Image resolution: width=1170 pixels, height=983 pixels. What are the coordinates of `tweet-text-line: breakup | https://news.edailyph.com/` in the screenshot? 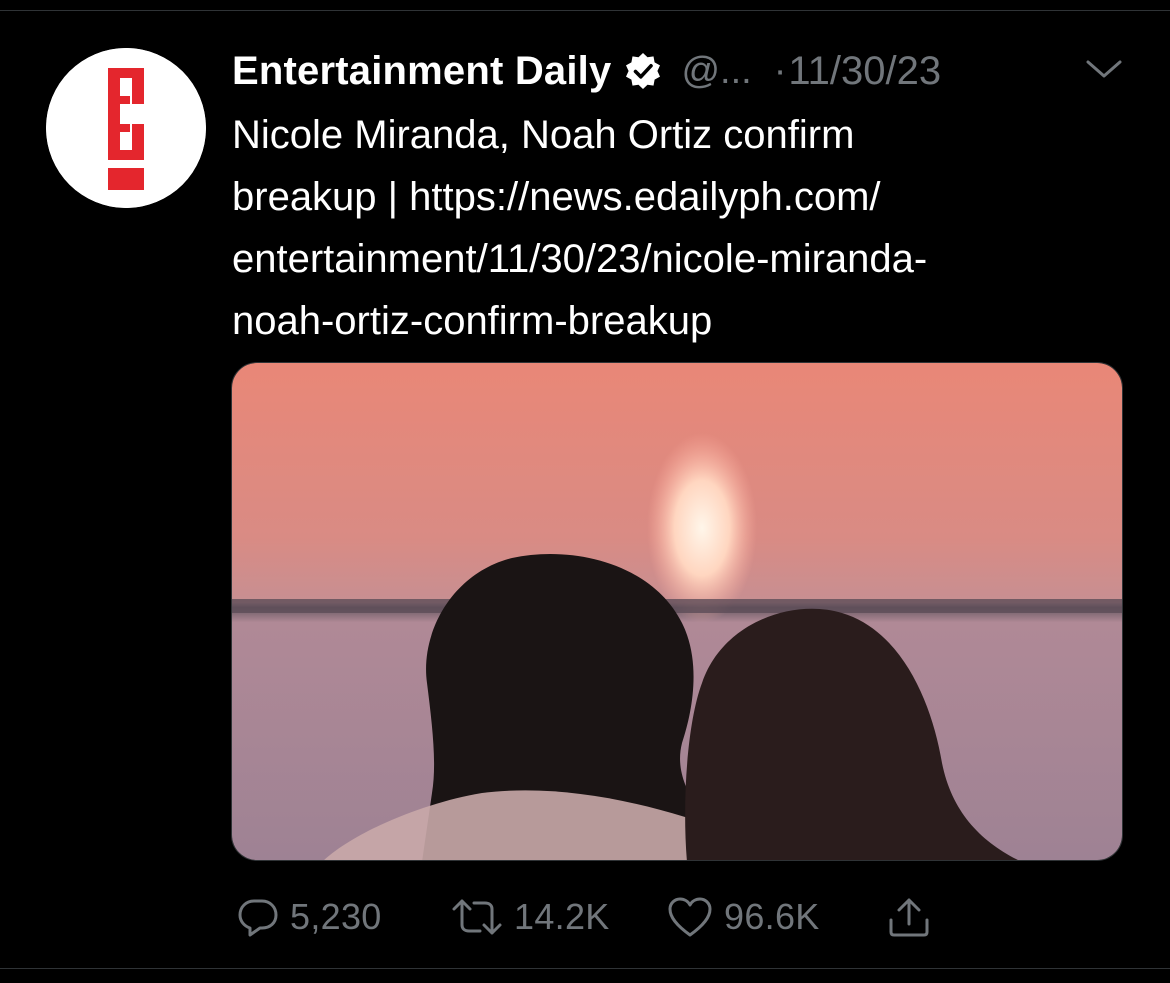 It's located at (672, 197).